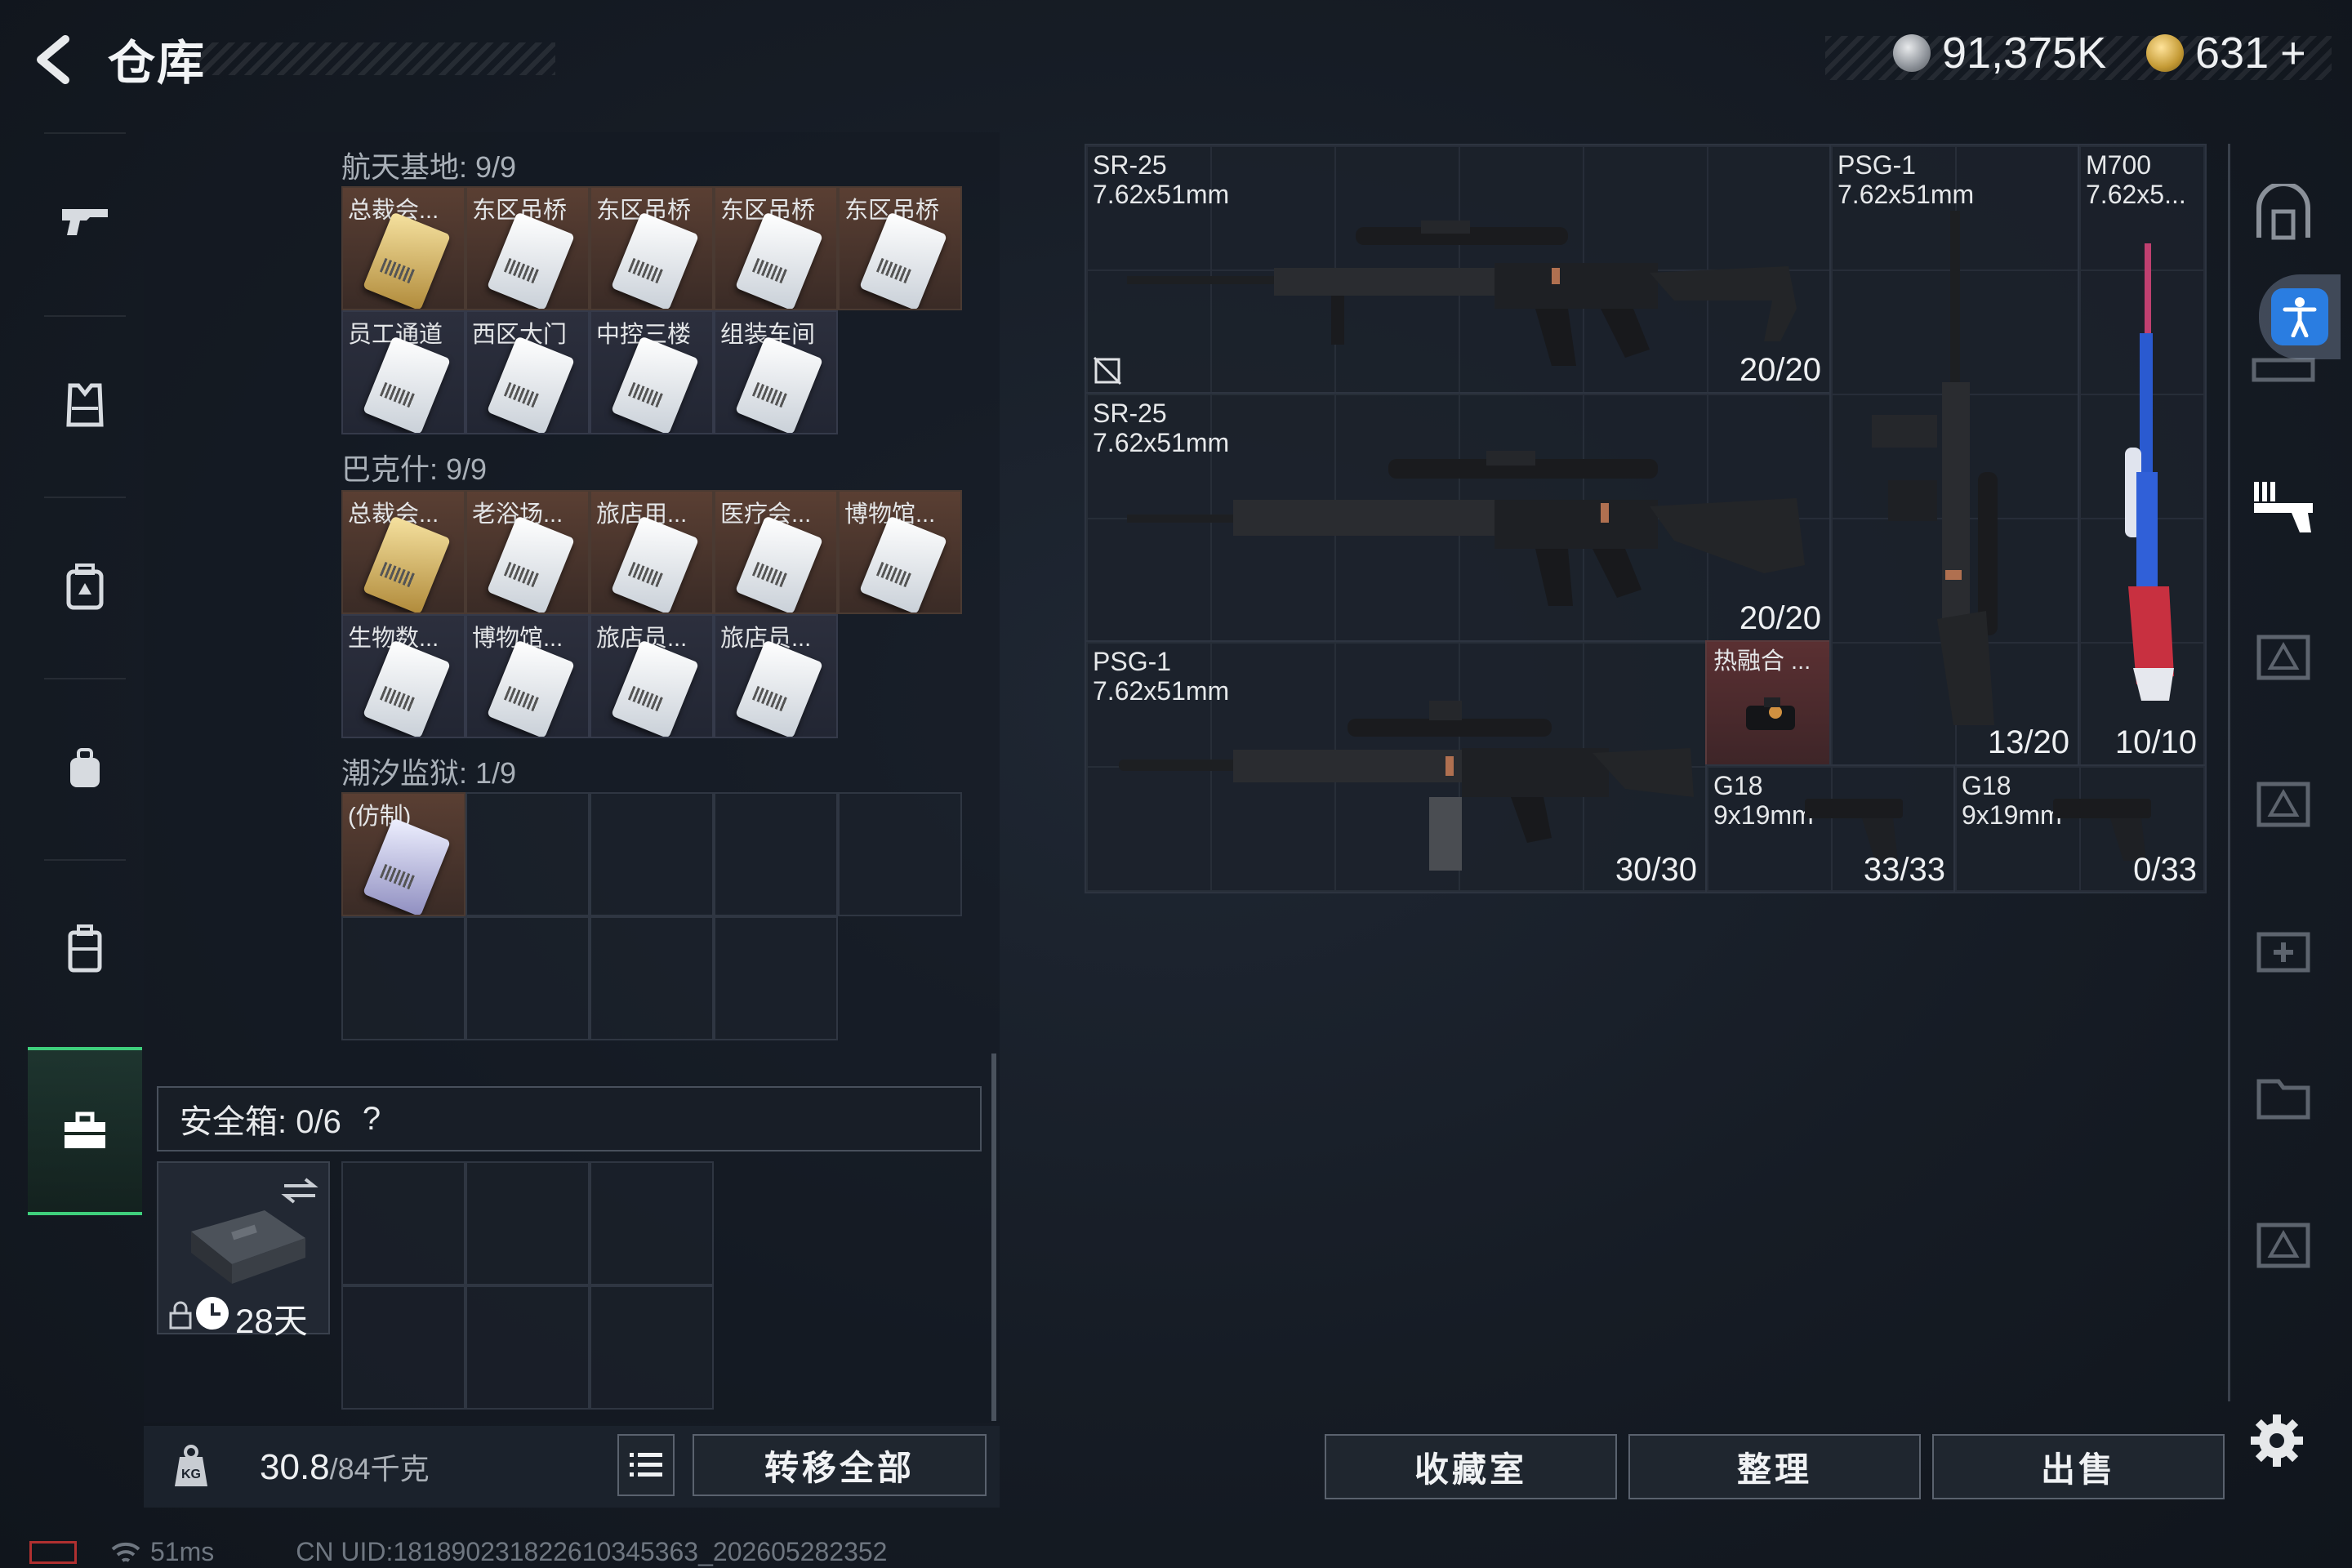 The height and width of the screenshot is (1568, 2352). I want to click on safebox-item: 28天, so click(243, 1250).